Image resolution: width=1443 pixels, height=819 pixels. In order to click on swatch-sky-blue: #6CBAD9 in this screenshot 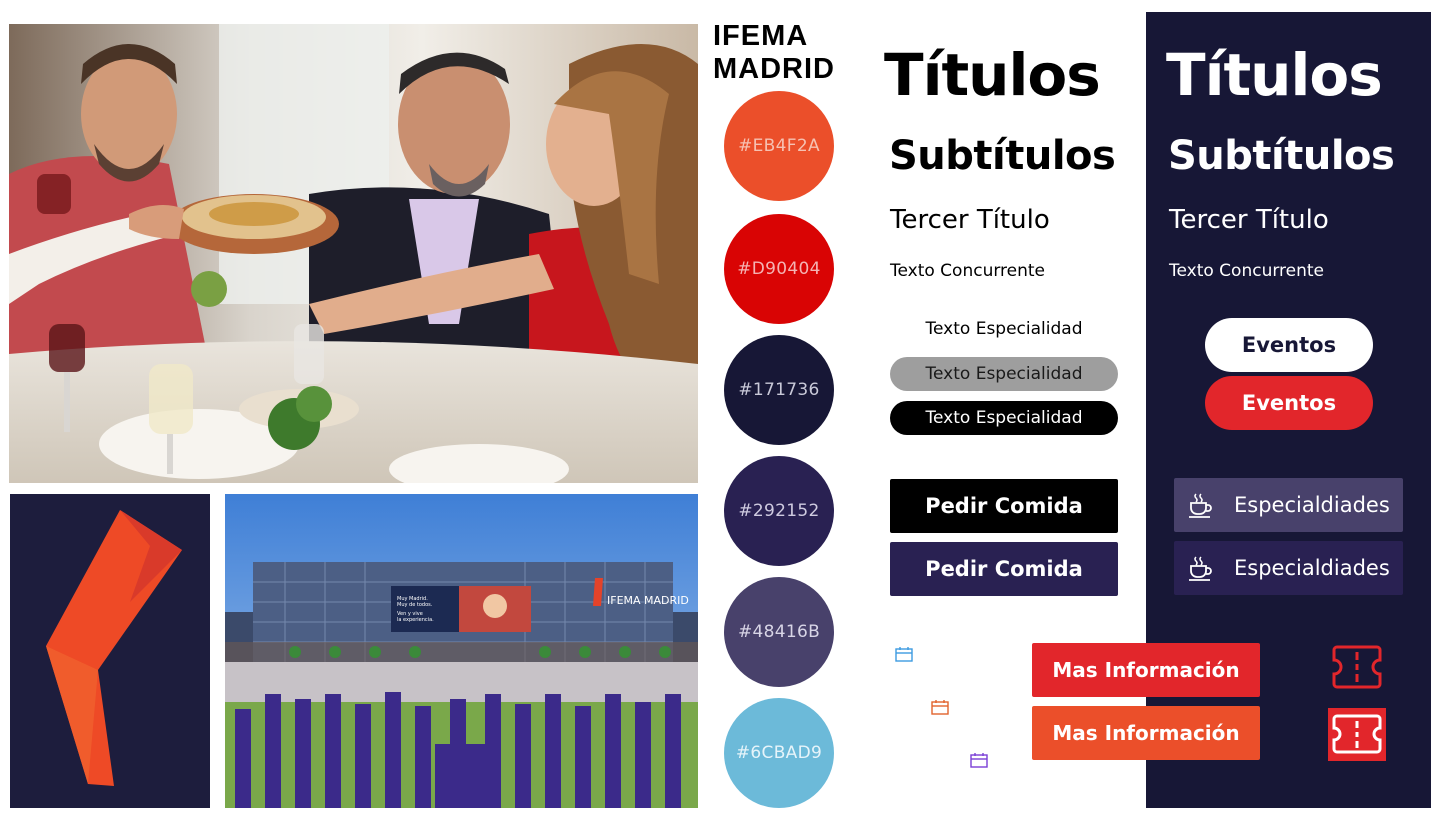, I will do `click(779, 753)`.